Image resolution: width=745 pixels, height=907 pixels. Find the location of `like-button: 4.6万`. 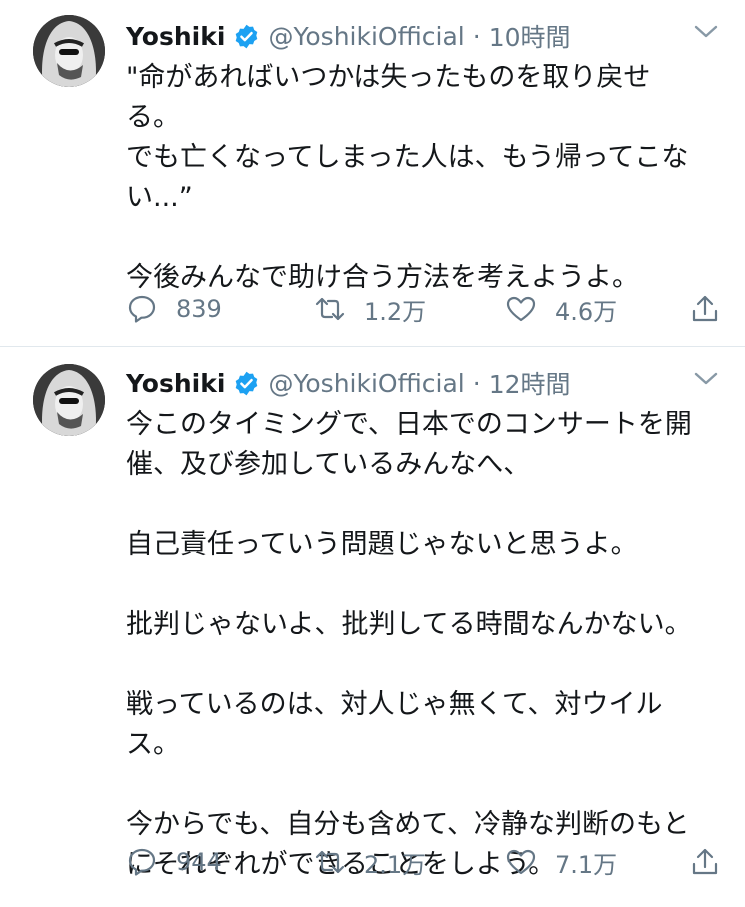

like-button: 4.6万 is located at coordinates (596, 309).